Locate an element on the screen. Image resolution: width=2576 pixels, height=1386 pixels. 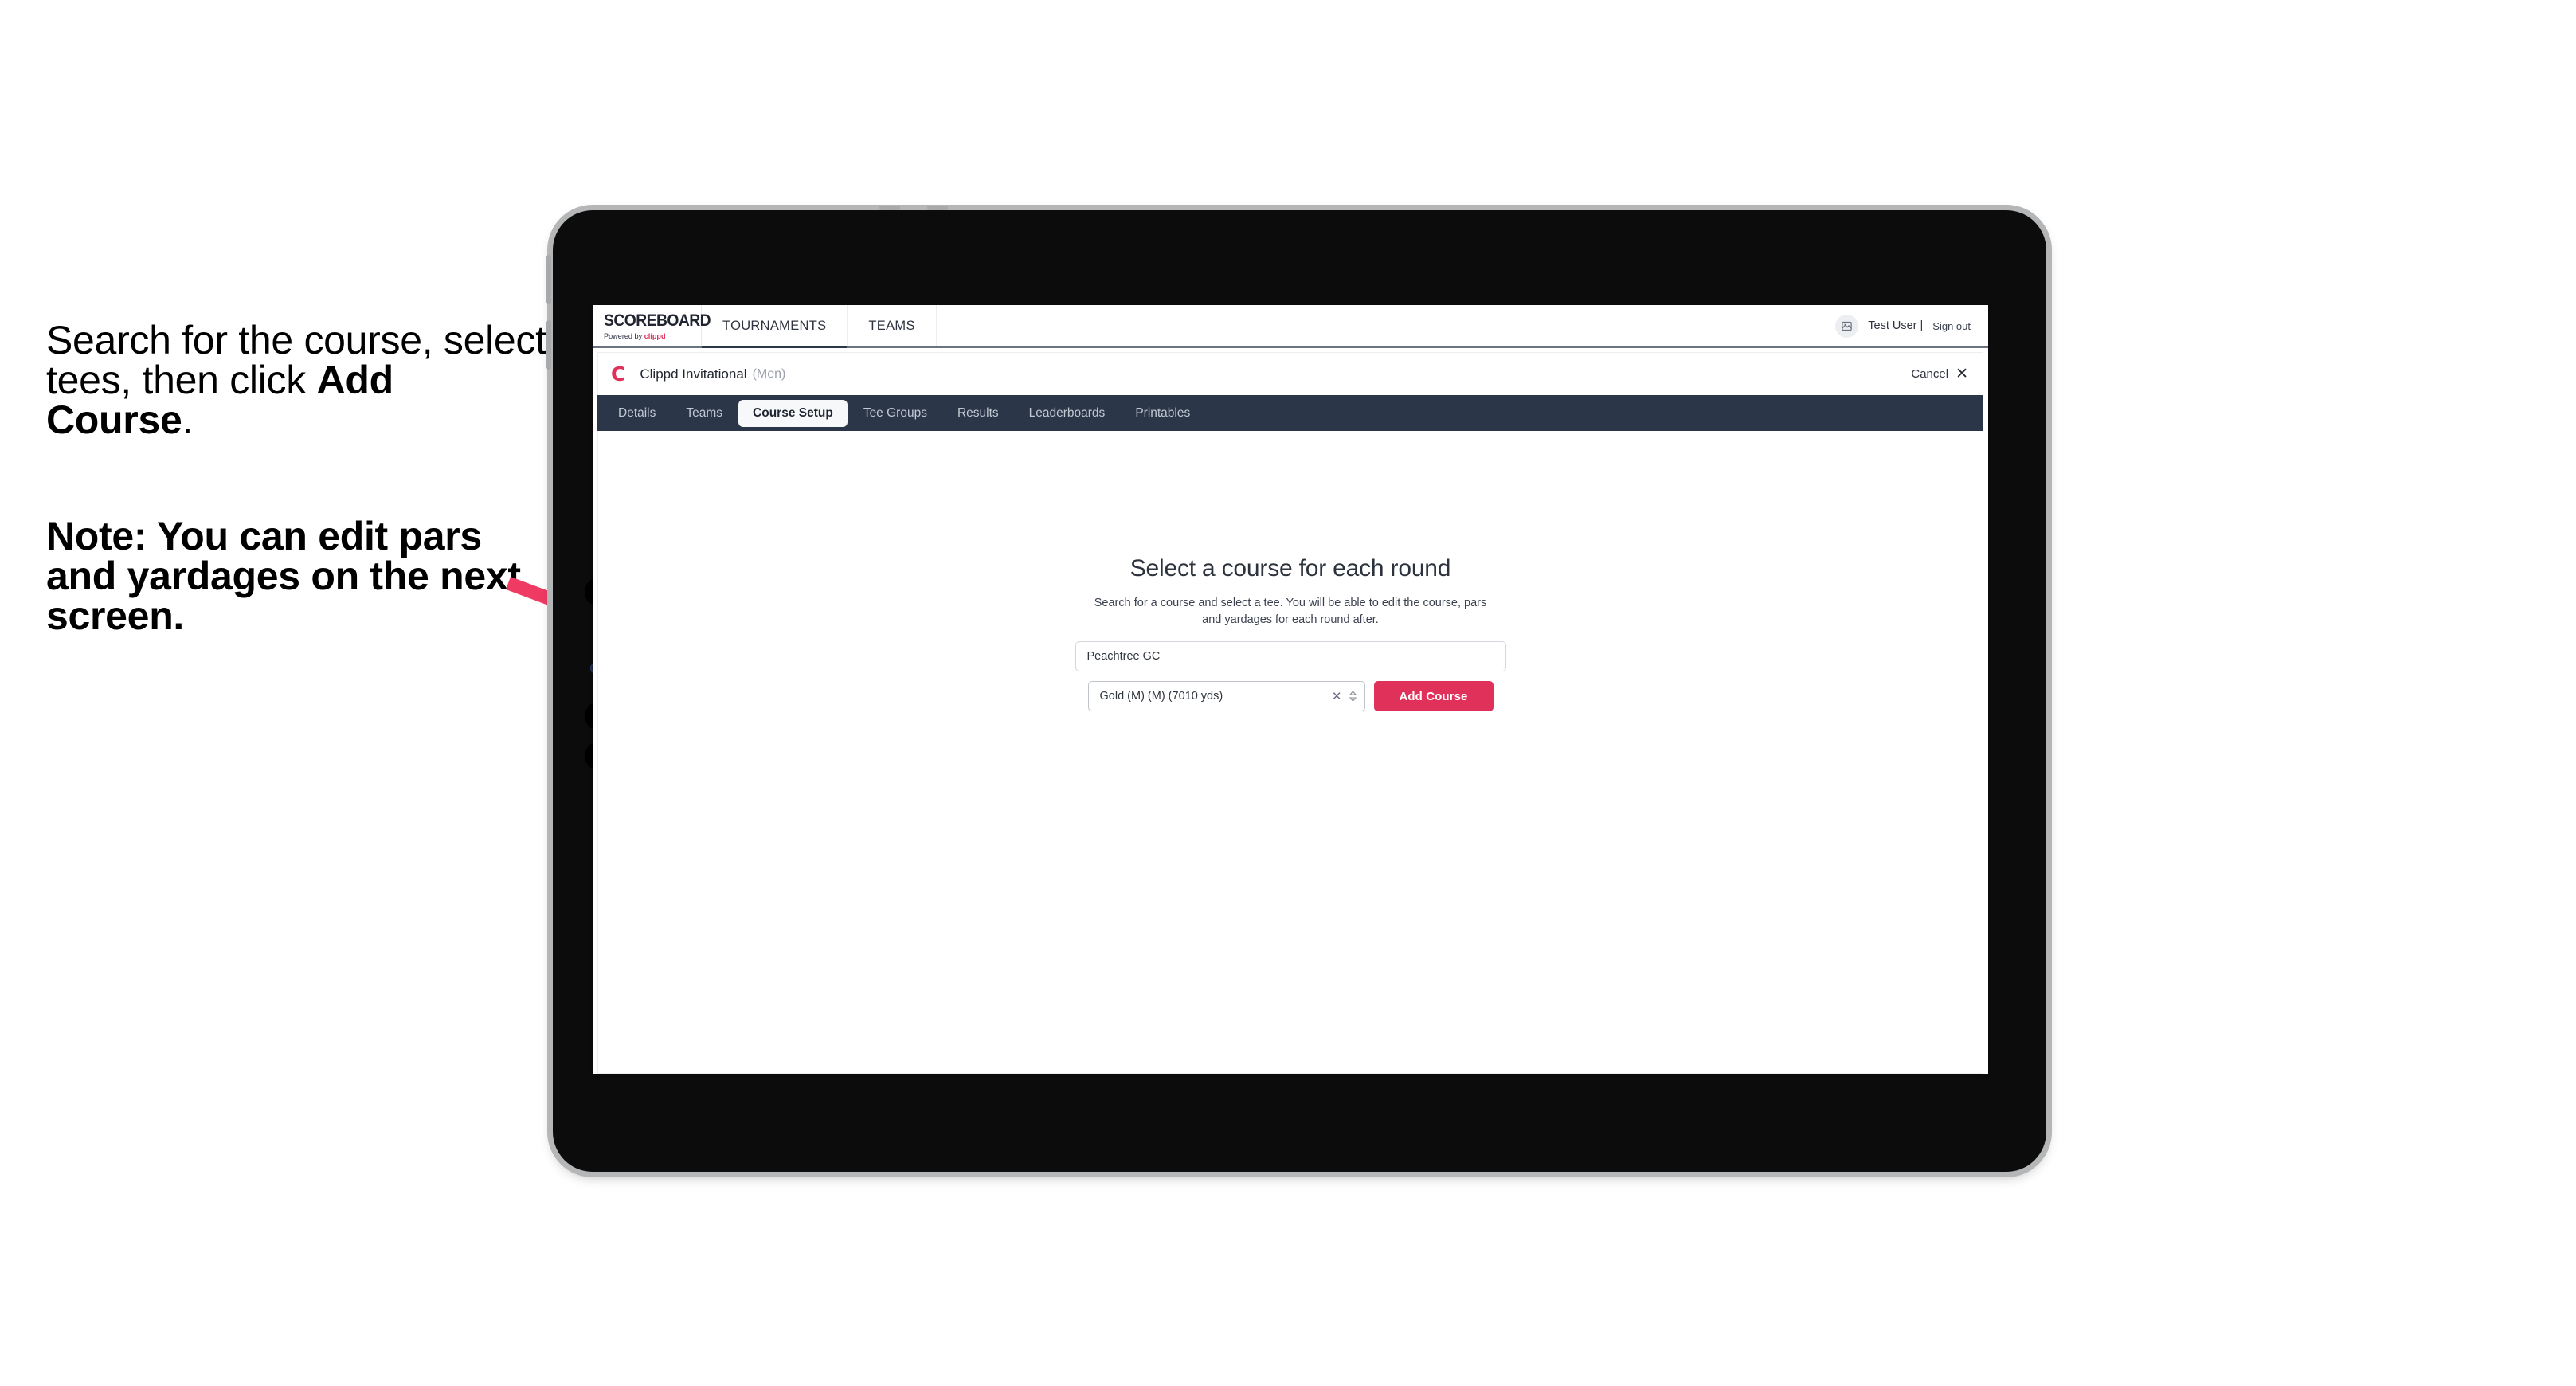
tee-select: Gold (M) (M) (7010 yds) ✕ is located at coordinates (1226, 696).